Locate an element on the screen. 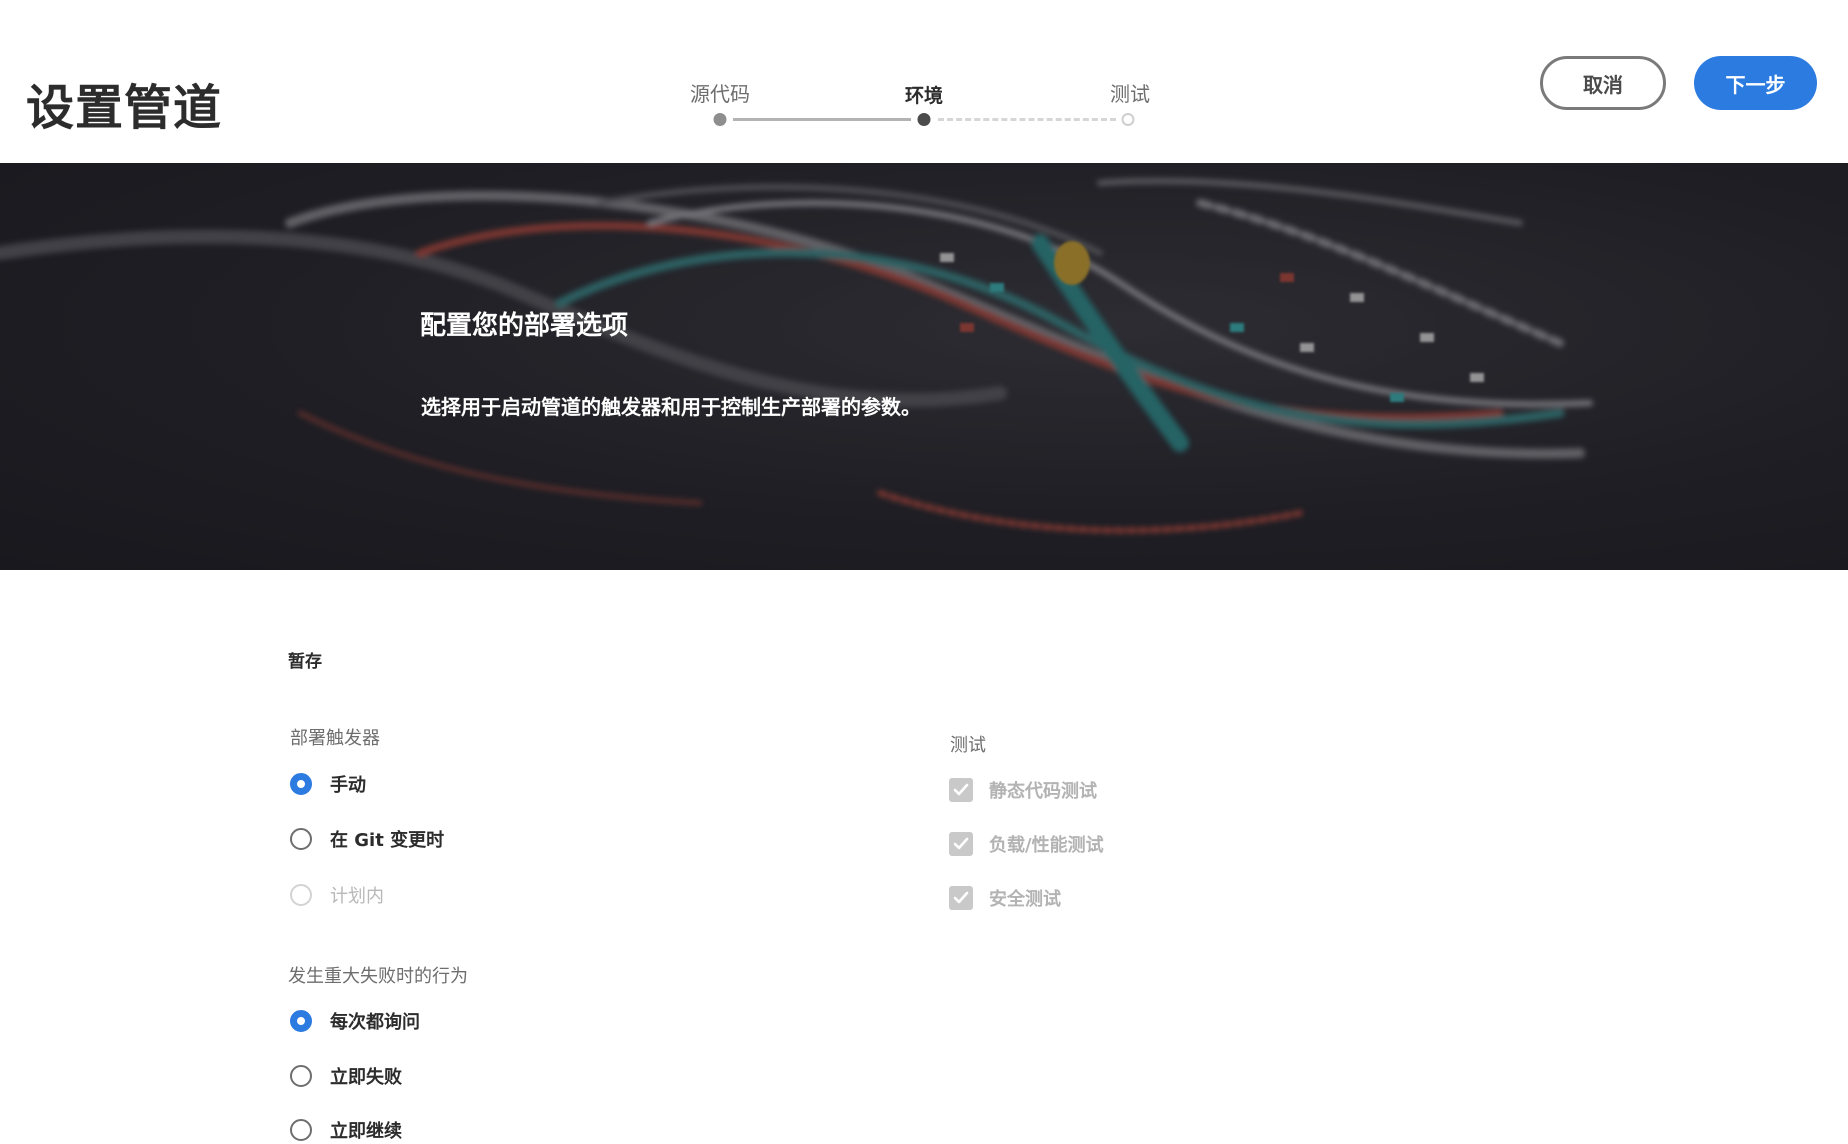 The width and height of the screenshot is (1848, 1144). next-button: 下一步 is located at coordinates (1755, 83).